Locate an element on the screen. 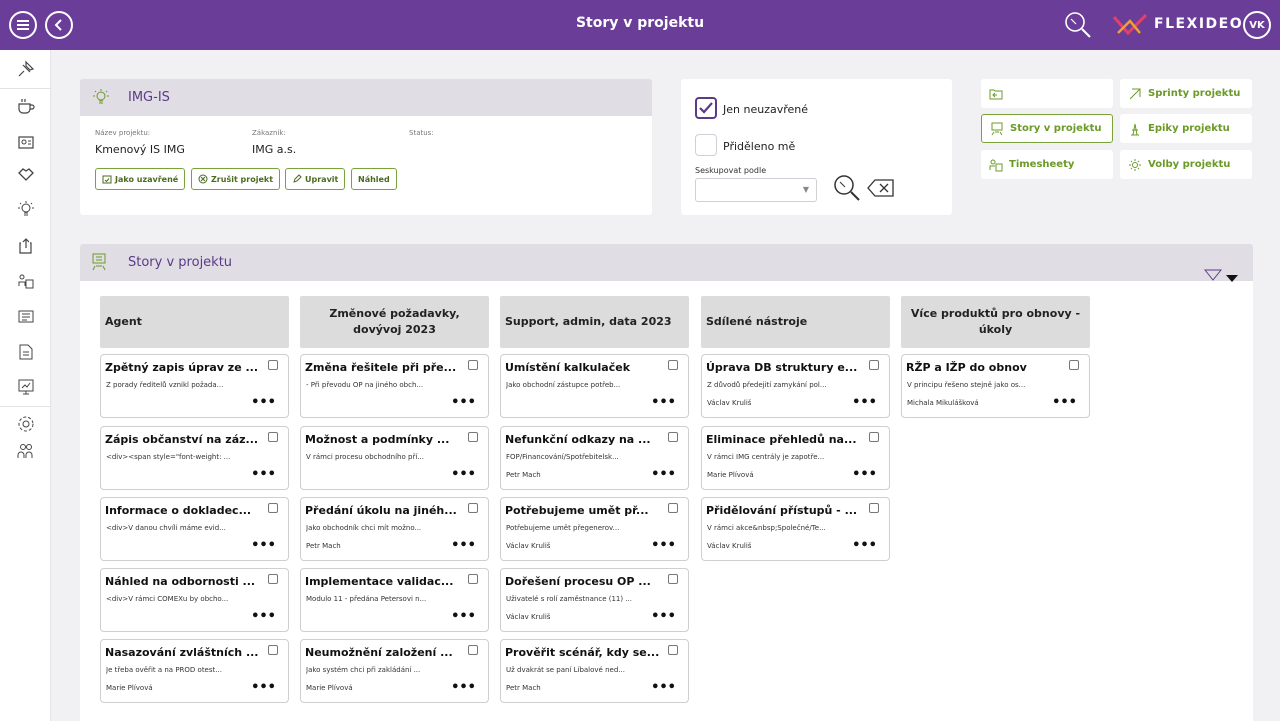  users-icon is located at coordinates (26, 451).